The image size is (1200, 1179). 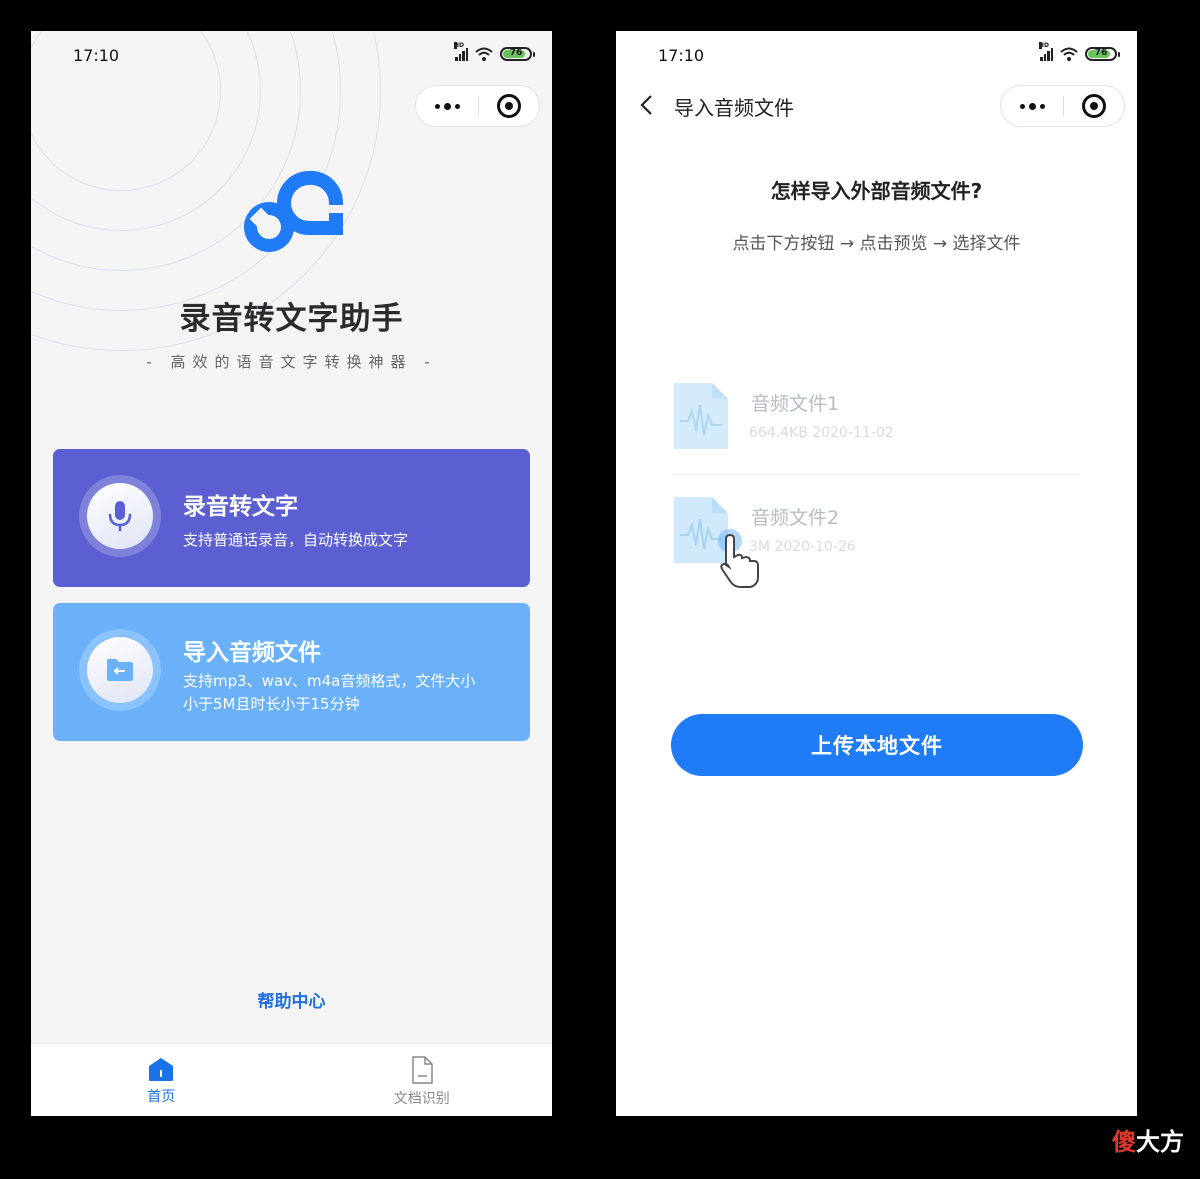 What do you see at coordinates (329, 692) in the screenshot?
I see `import-card-description: 支持mp3、wav、m4a音频格式，文件大小小于5M且时长小于15分钟` at bounding box center [329, 692].